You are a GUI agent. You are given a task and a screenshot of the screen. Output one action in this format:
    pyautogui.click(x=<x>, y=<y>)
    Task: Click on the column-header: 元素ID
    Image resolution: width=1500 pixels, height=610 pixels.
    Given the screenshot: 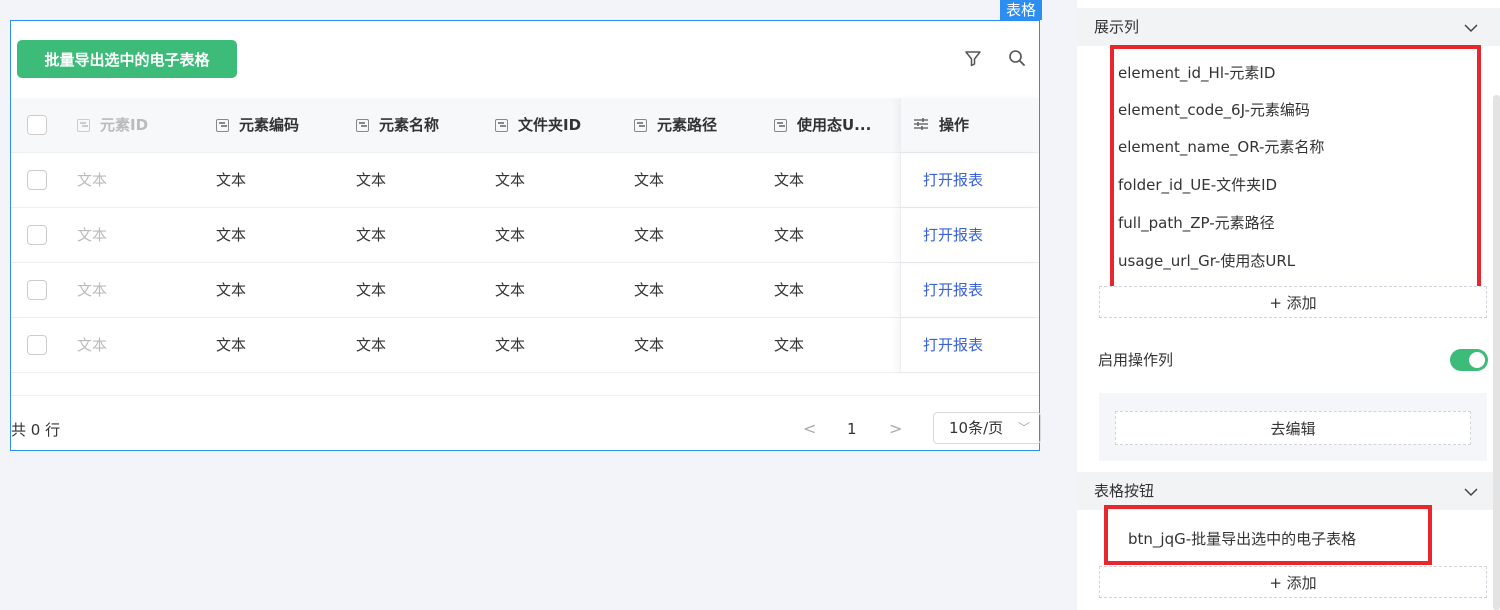 What is the action you would take?
    pyautogui.click(x=112, y=125)
    